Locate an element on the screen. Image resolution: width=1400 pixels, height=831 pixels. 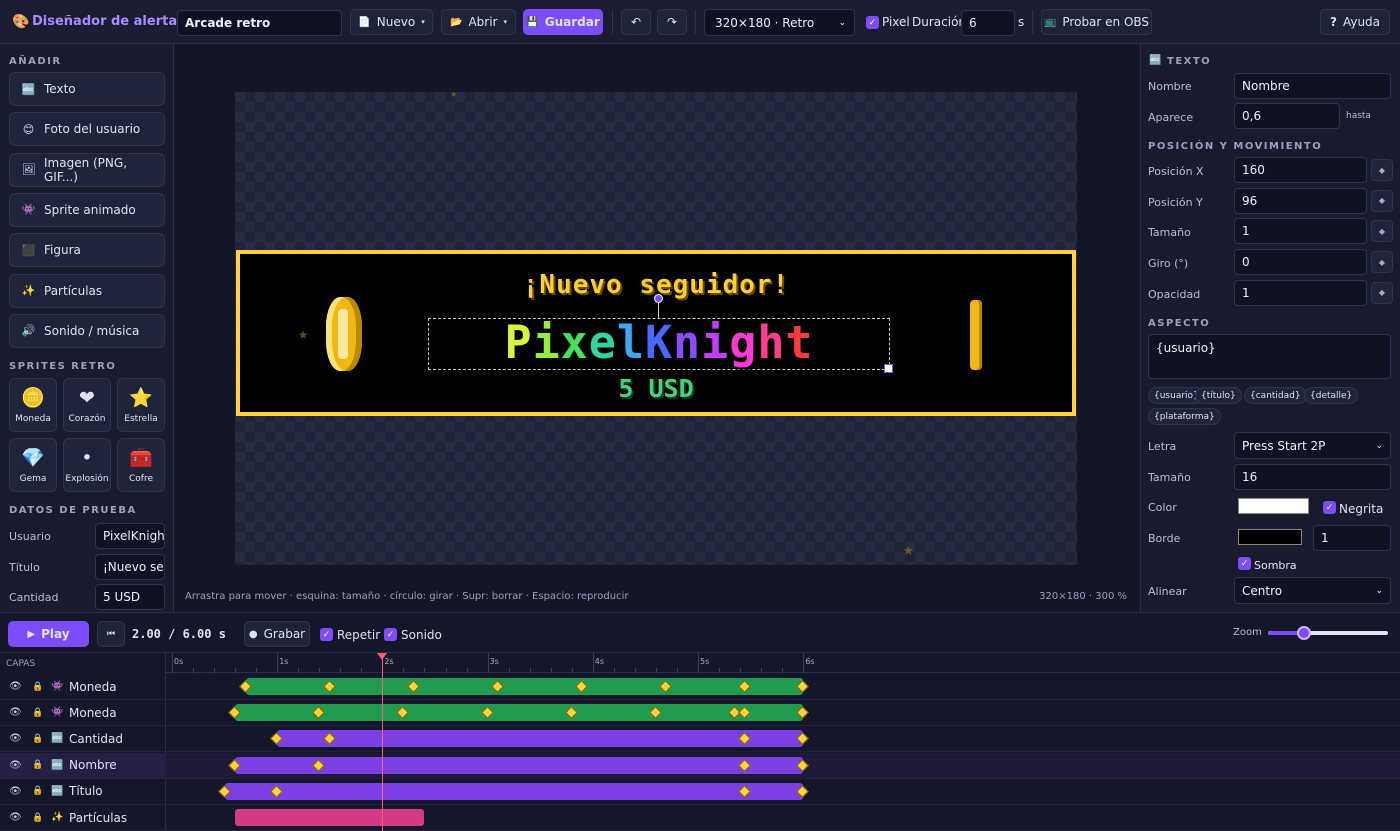
text-icon: 🔤 is located at coordinates (1155, 60).